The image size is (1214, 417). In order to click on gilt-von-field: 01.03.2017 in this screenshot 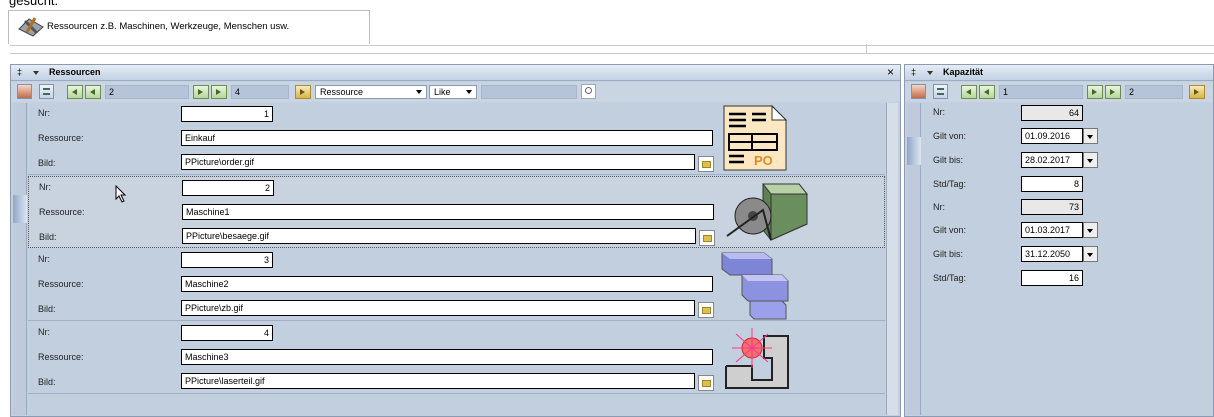, I will do `click(1052, 230)`.